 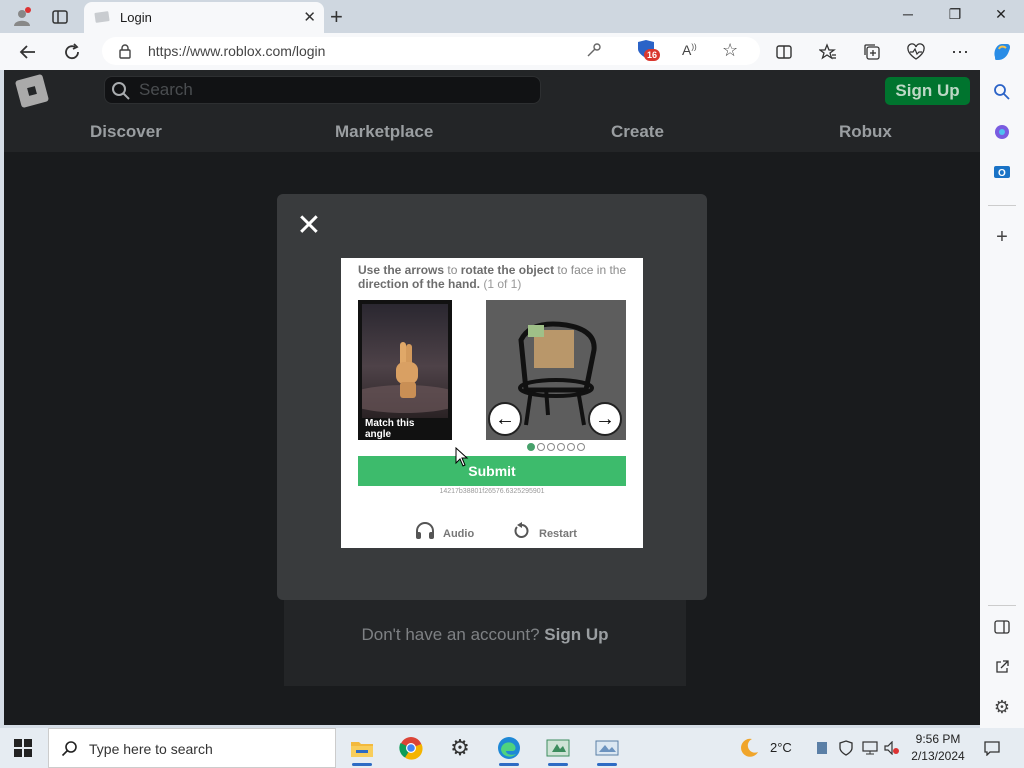 I want to click on settings-gear-icon: ⚙, so click(x=1002, y=707).